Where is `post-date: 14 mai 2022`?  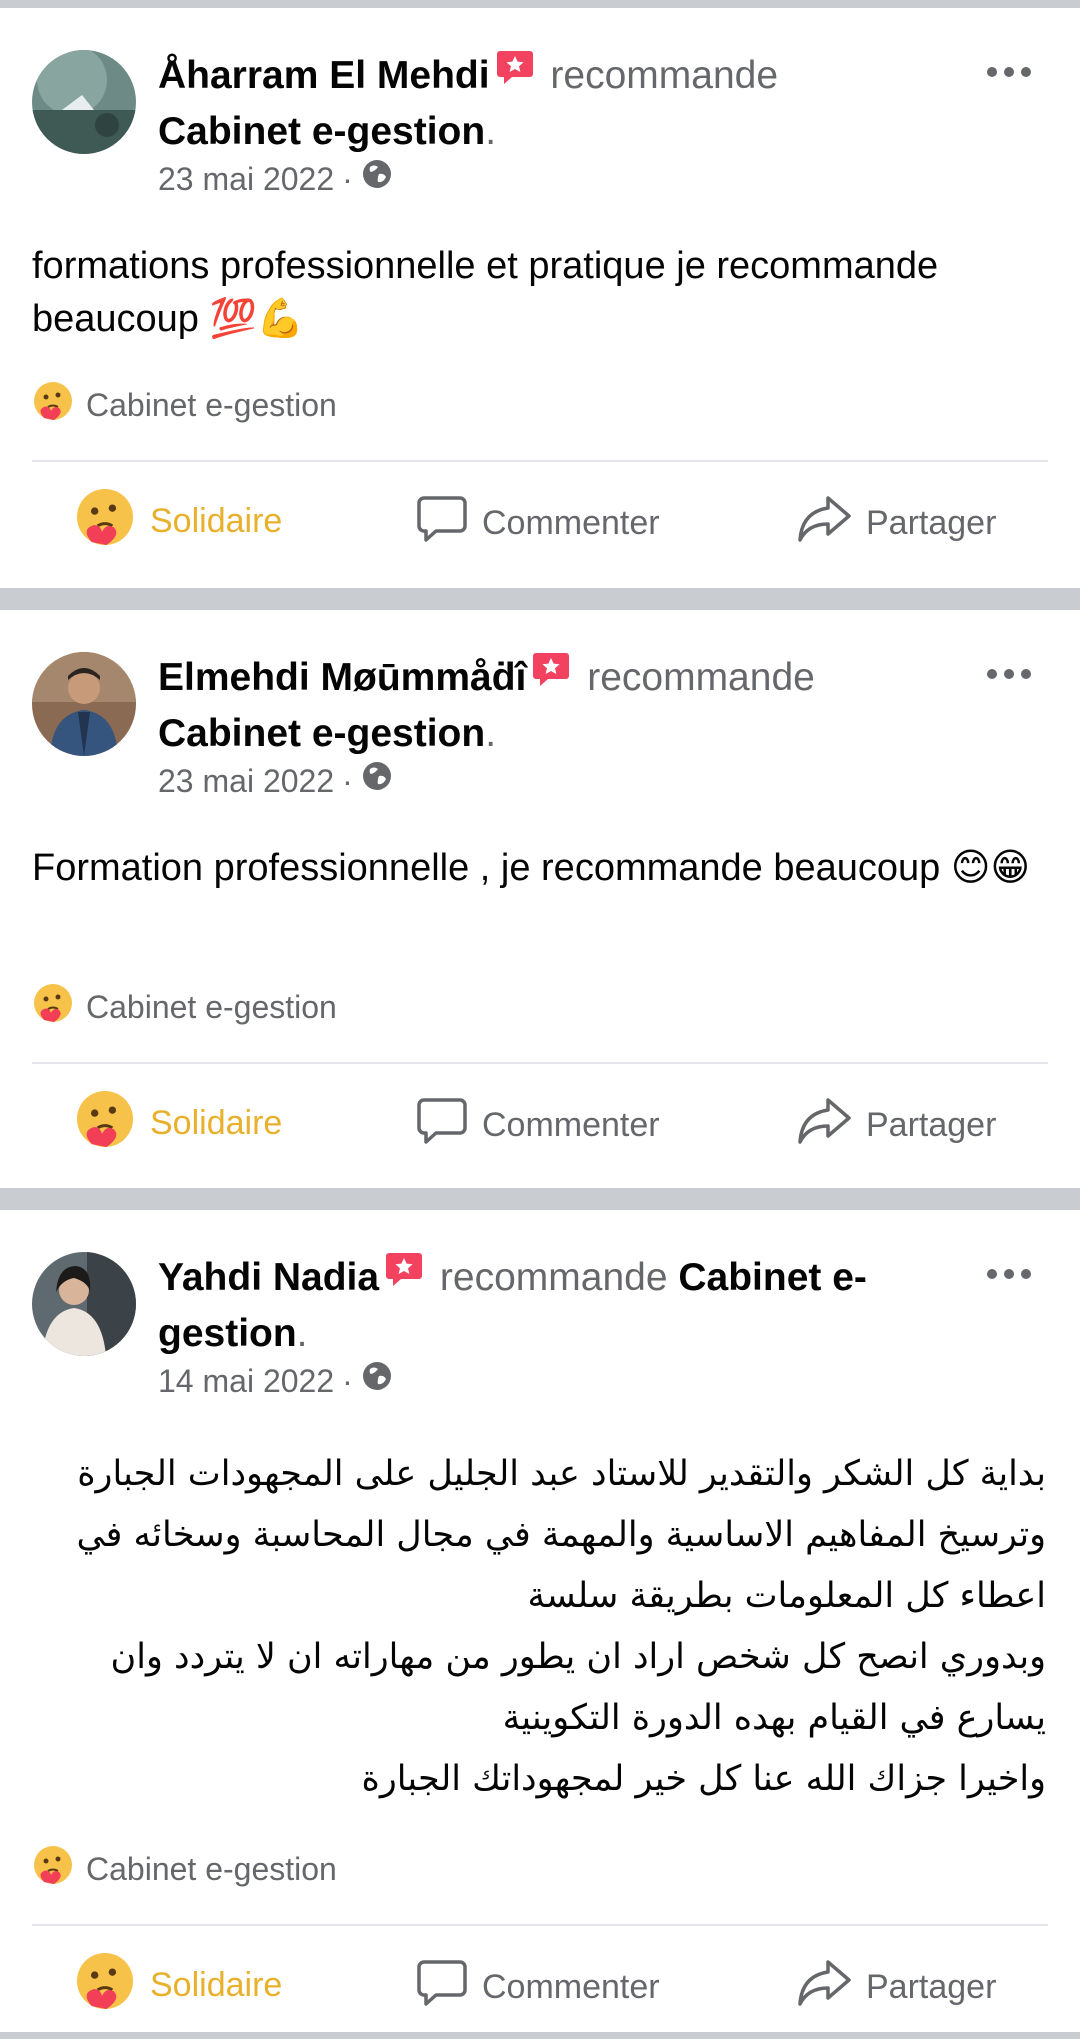 post-date: 14 mai 2022 is located at coordinates (246, 1381).